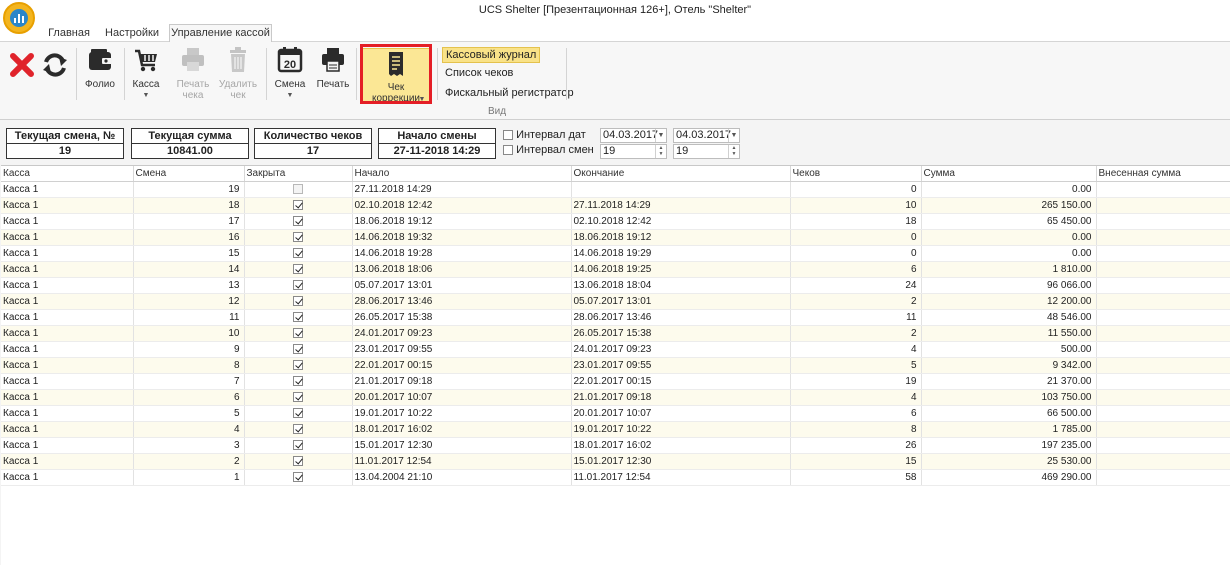 The image size is (1230, 565). What do you see at coordinates (633, 151) in the screenshot?
I see `shift-from-field: 19 ▲ ▼` at bounding box center [633, 151].